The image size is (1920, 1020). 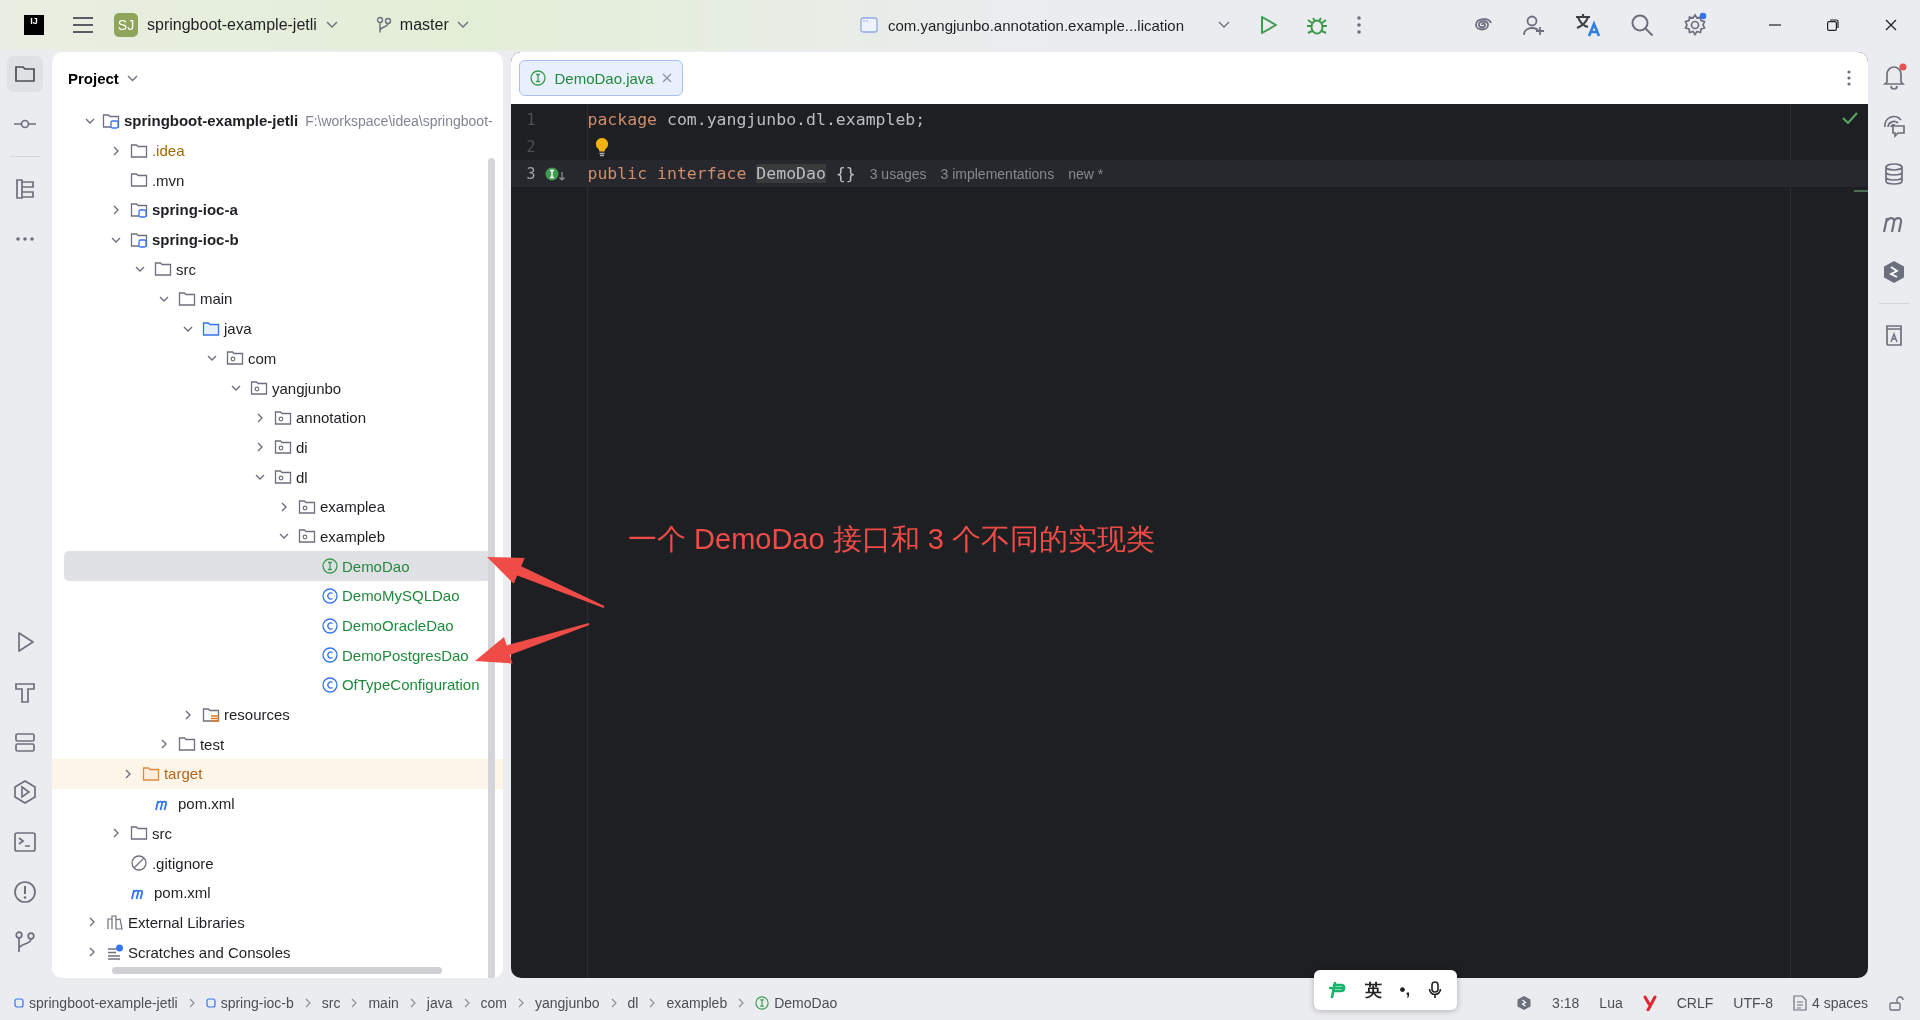 What do you see at coordinates (93, 78) in the screenshot?
I see `panel-title: Project` at bounding box center [93, 78].